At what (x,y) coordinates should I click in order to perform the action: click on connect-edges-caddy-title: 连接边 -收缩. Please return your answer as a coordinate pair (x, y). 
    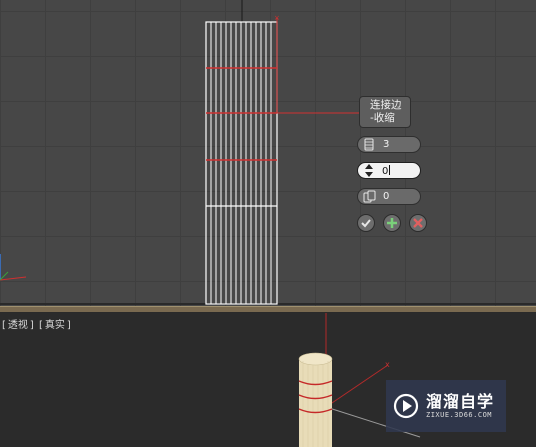
    Looking at the image, I should click on (385, 112).